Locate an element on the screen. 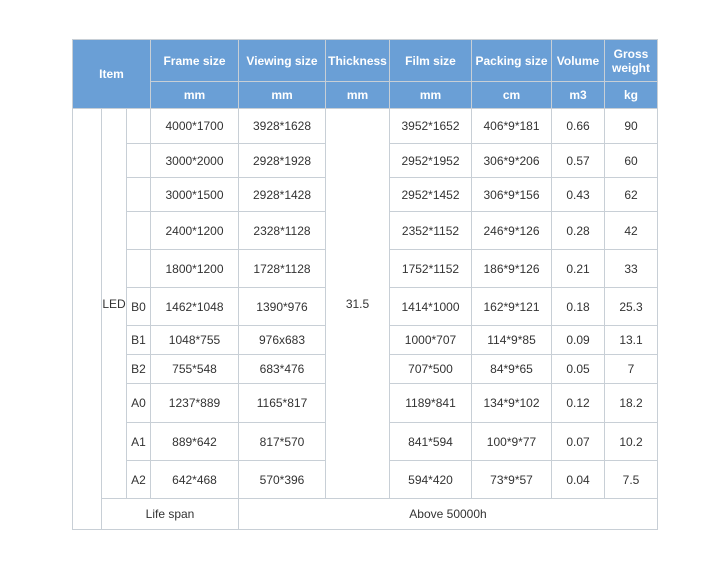 This screenshot has width=722, height=569. packing-size-cell: 246*9*126 is located at coordinates (511, 230).